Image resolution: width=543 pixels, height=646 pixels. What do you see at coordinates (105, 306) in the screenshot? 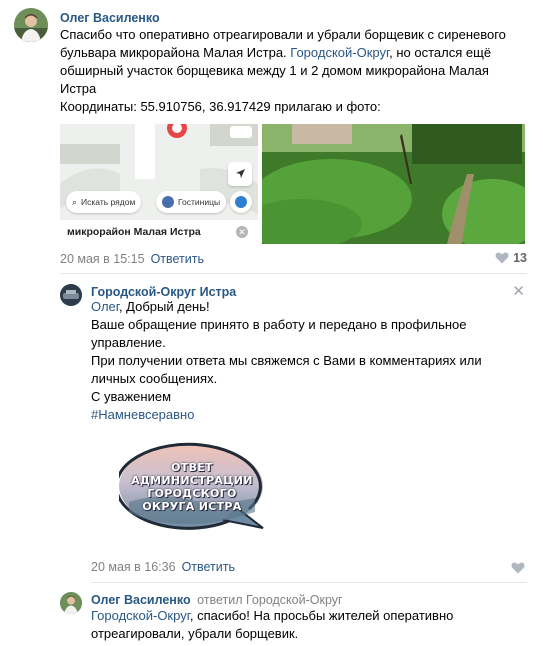
I see `mention-link: Олег` at bounding box center [105, 306].